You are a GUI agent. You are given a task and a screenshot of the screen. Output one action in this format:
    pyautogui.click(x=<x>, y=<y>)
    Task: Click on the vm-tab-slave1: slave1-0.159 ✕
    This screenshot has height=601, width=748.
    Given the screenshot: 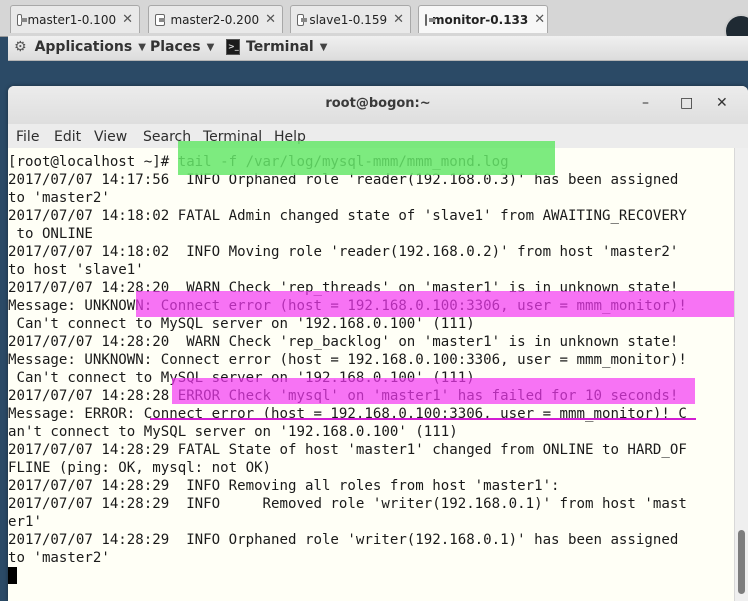 What is the action you would take?
    pyautogui.click(x=350, y=19)
    